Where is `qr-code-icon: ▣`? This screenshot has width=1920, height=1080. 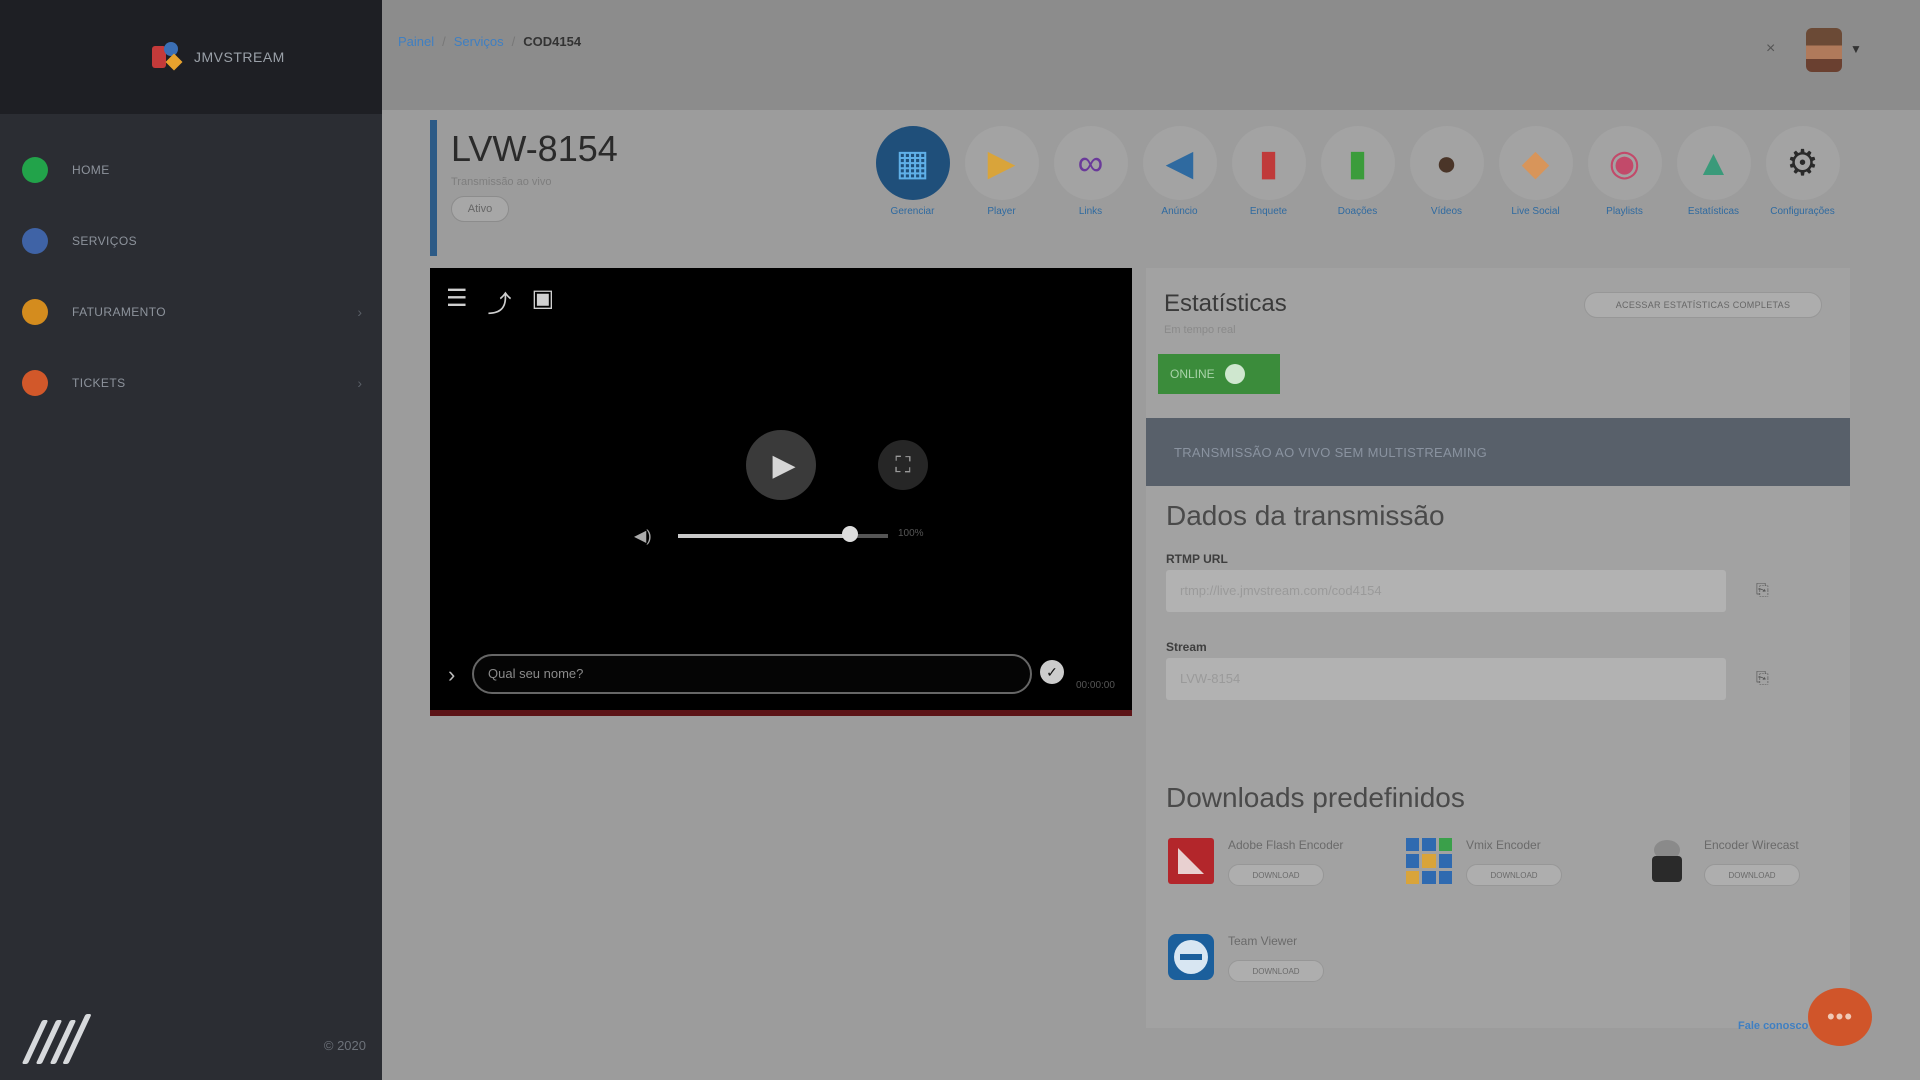 qr-code-icon: ▣ is located at coordinates (543, 301).